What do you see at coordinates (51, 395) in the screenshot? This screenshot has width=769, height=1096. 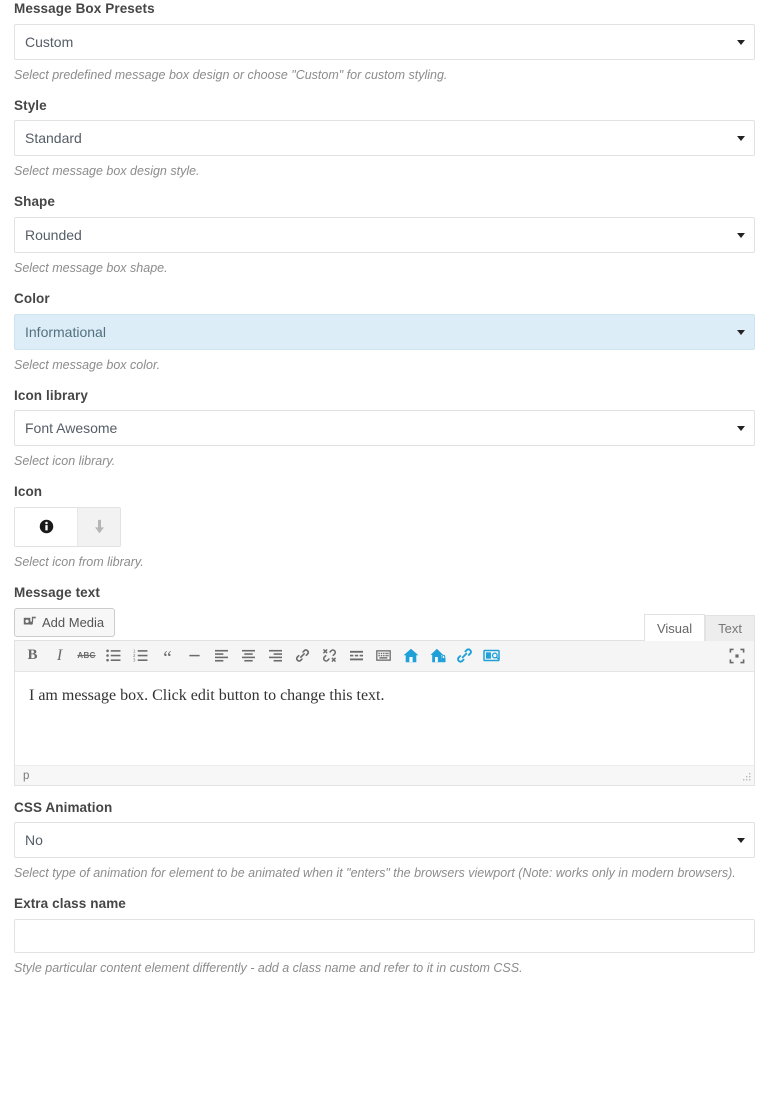 I see `label-icon-library: Icon library` at bounding box center [51, 395].